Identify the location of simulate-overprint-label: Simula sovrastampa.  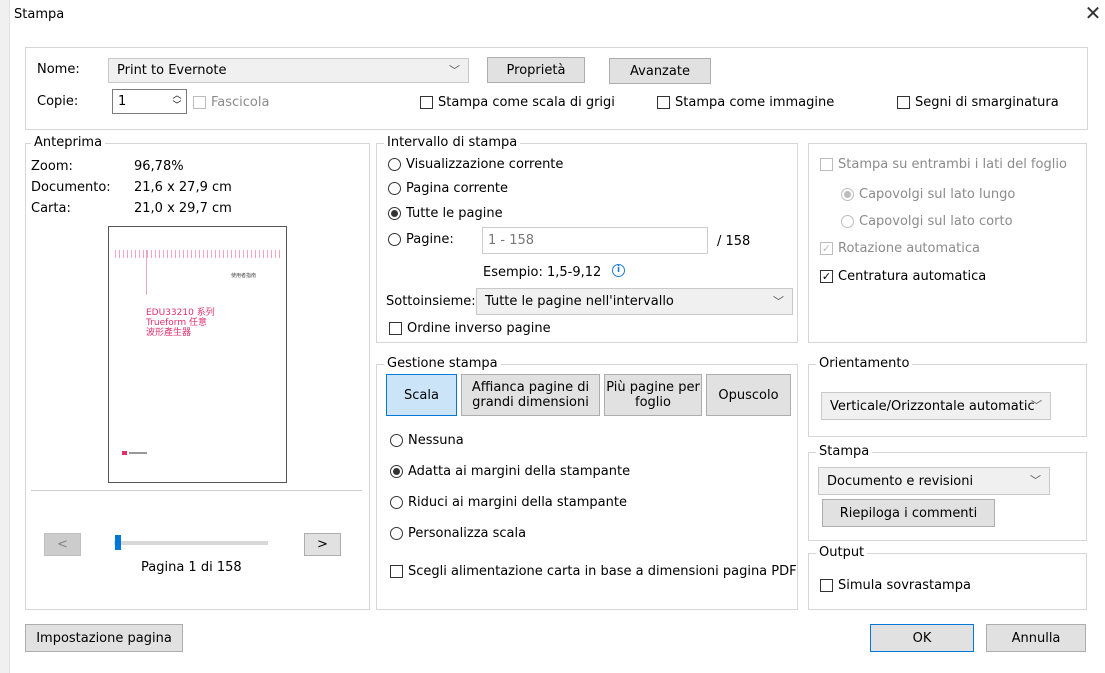
(904, 585).